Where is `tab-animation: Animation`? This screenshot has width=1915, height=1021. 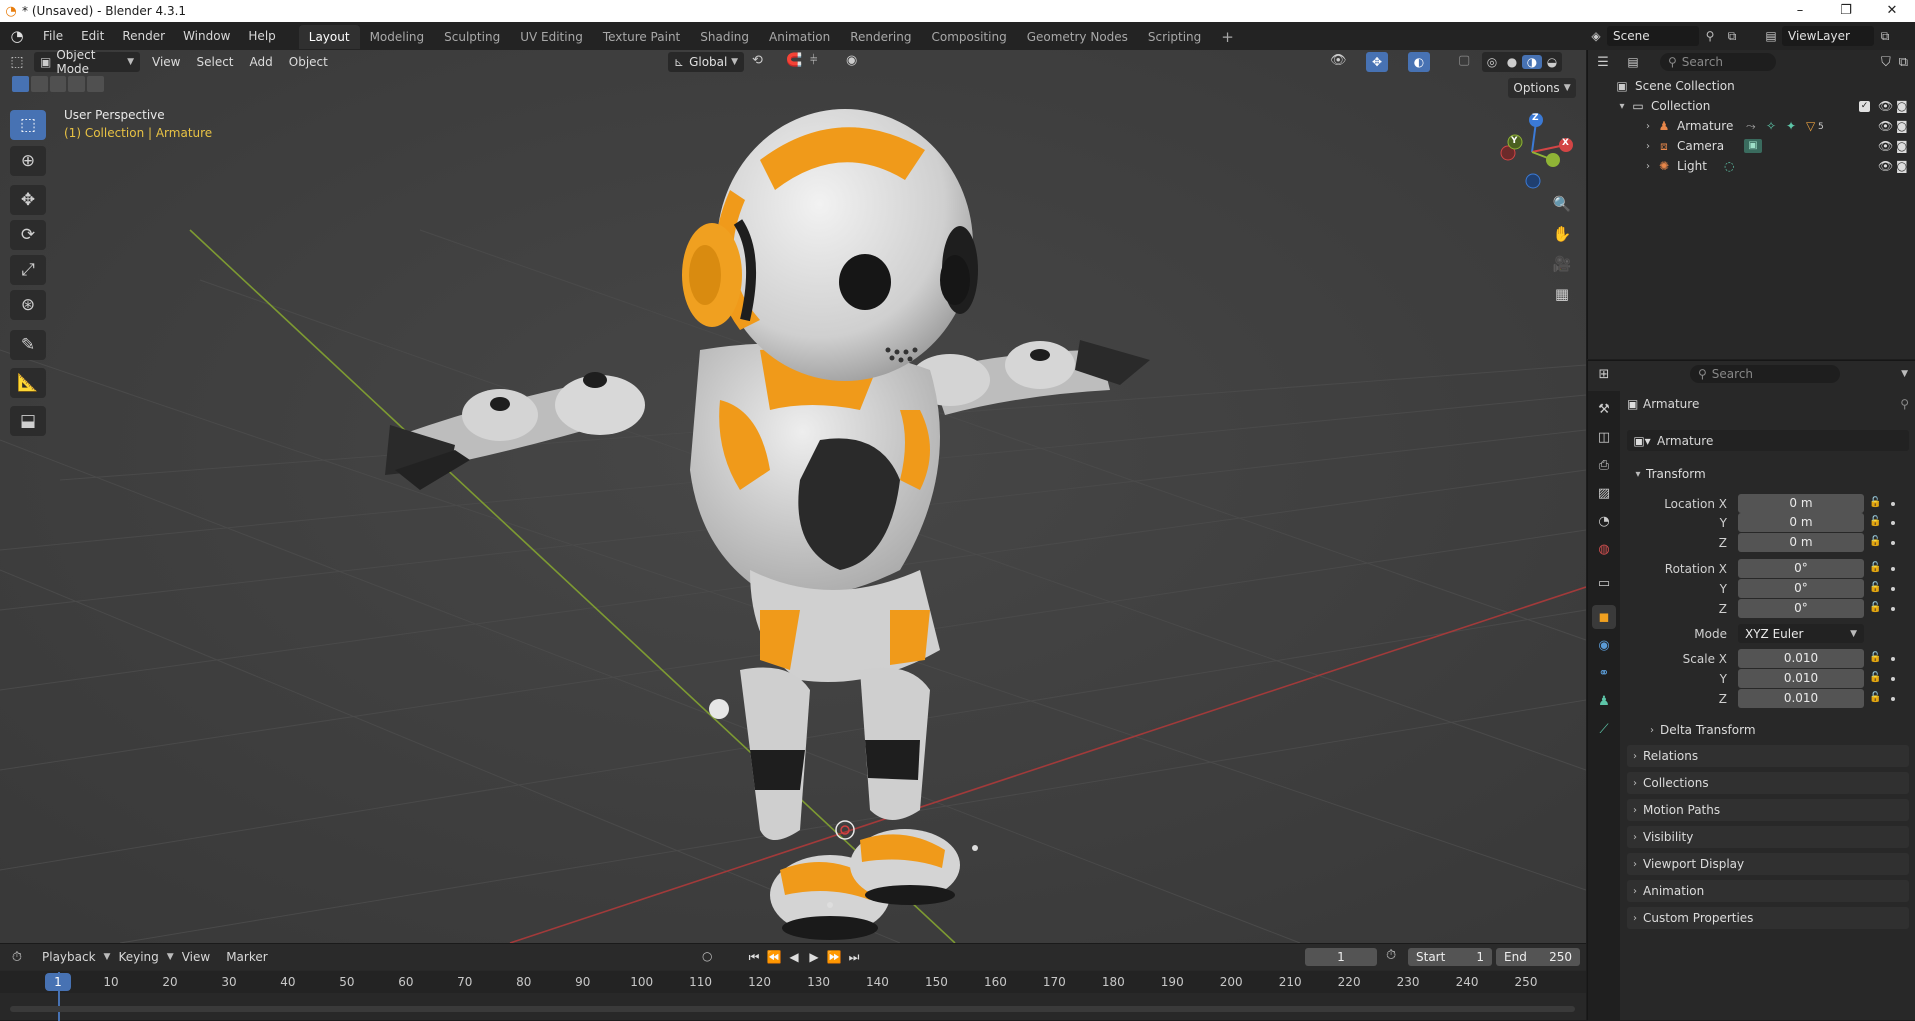 tab-animation: Animation is located at coordinates (799, 37).